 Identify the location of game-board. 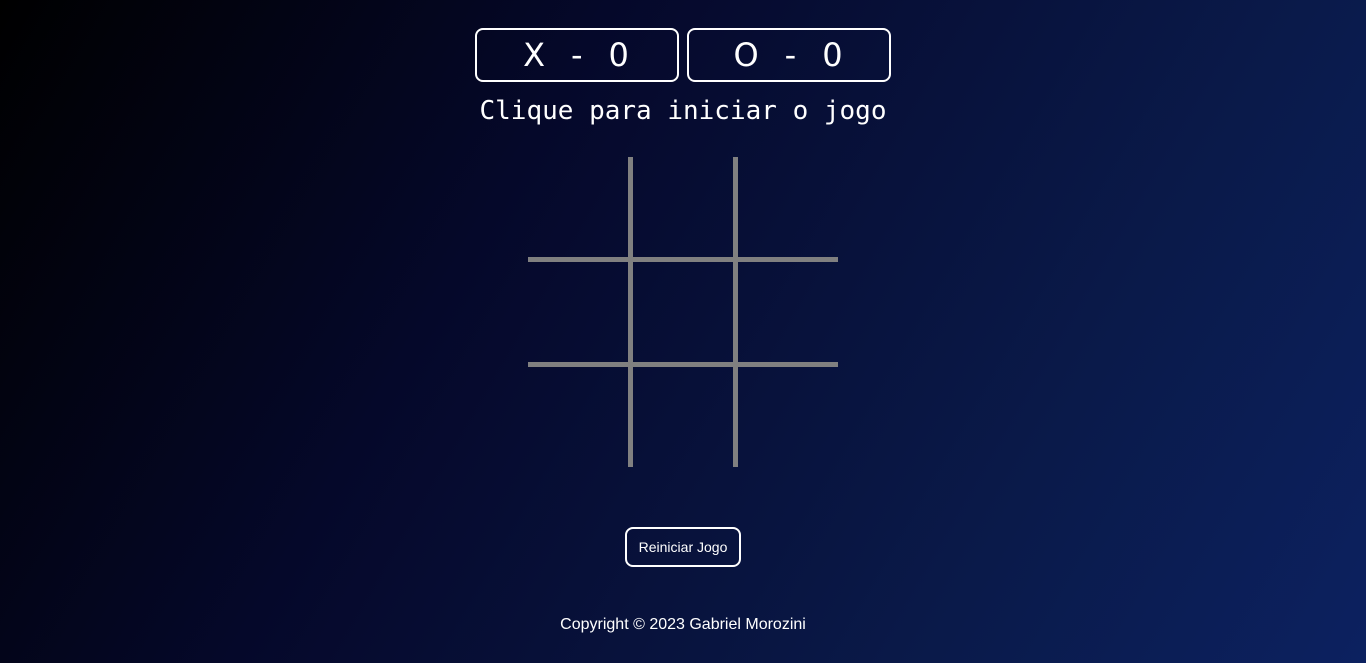
(683, 312).